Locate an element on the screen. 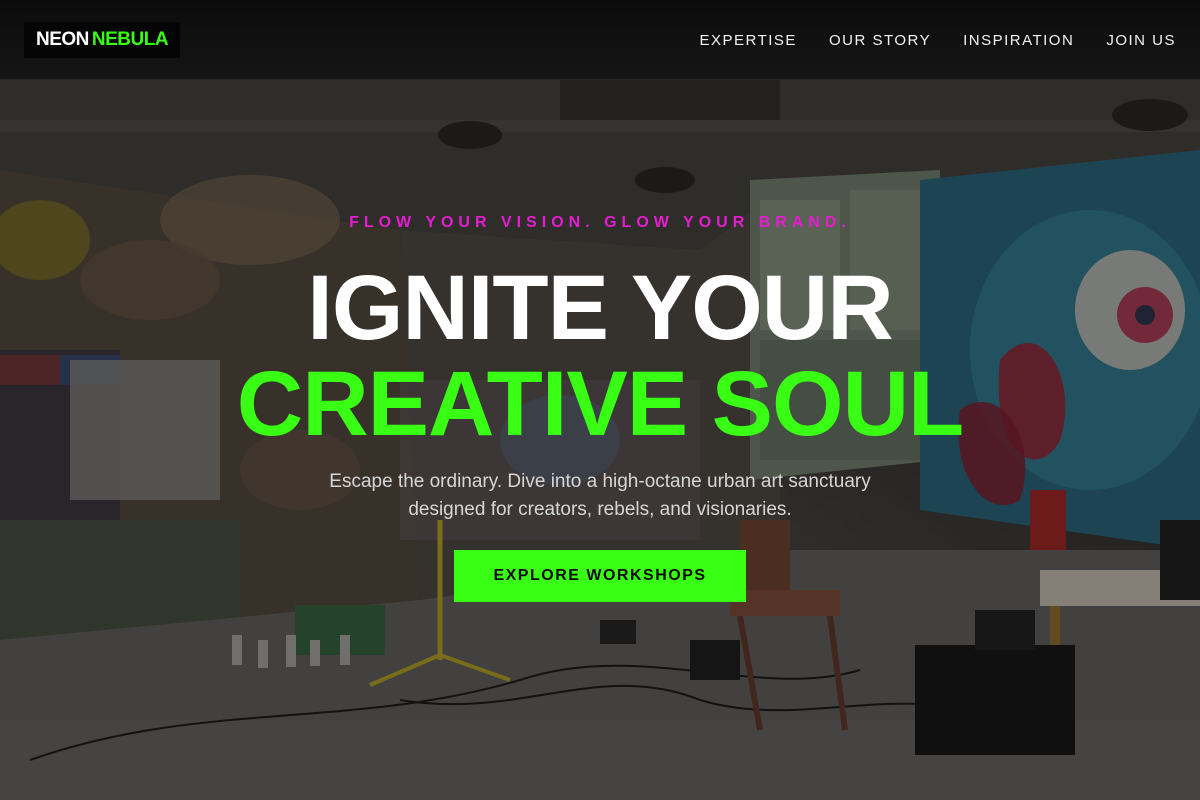  brand-logo: NEON NEBULA is located at coordinates (102, 40).